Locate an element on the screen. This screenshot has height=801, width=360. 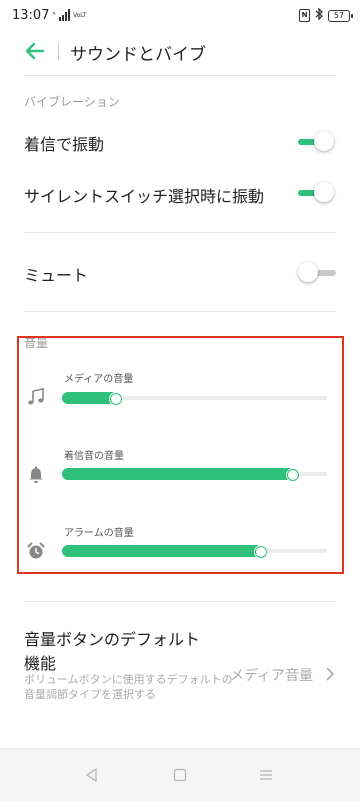
nav-back-icon is located at coordinates (92, 775).